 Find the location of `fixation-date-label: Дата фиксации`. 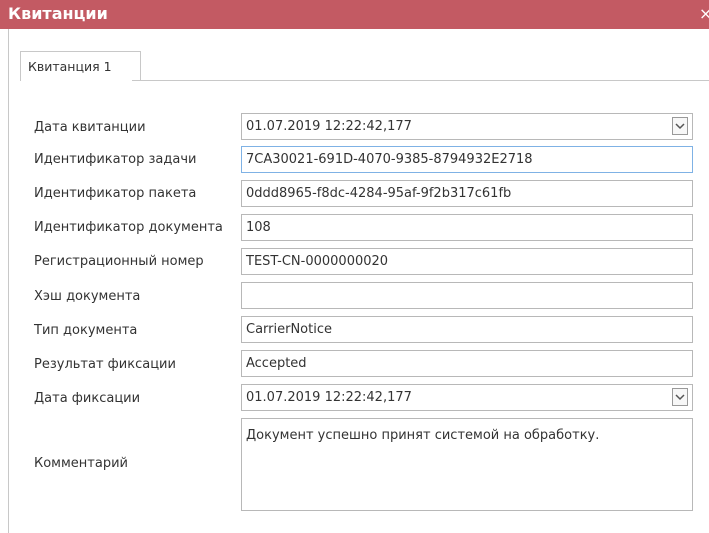

fixation-date-label: Дата фиксации is located at coordinates (87, 398).